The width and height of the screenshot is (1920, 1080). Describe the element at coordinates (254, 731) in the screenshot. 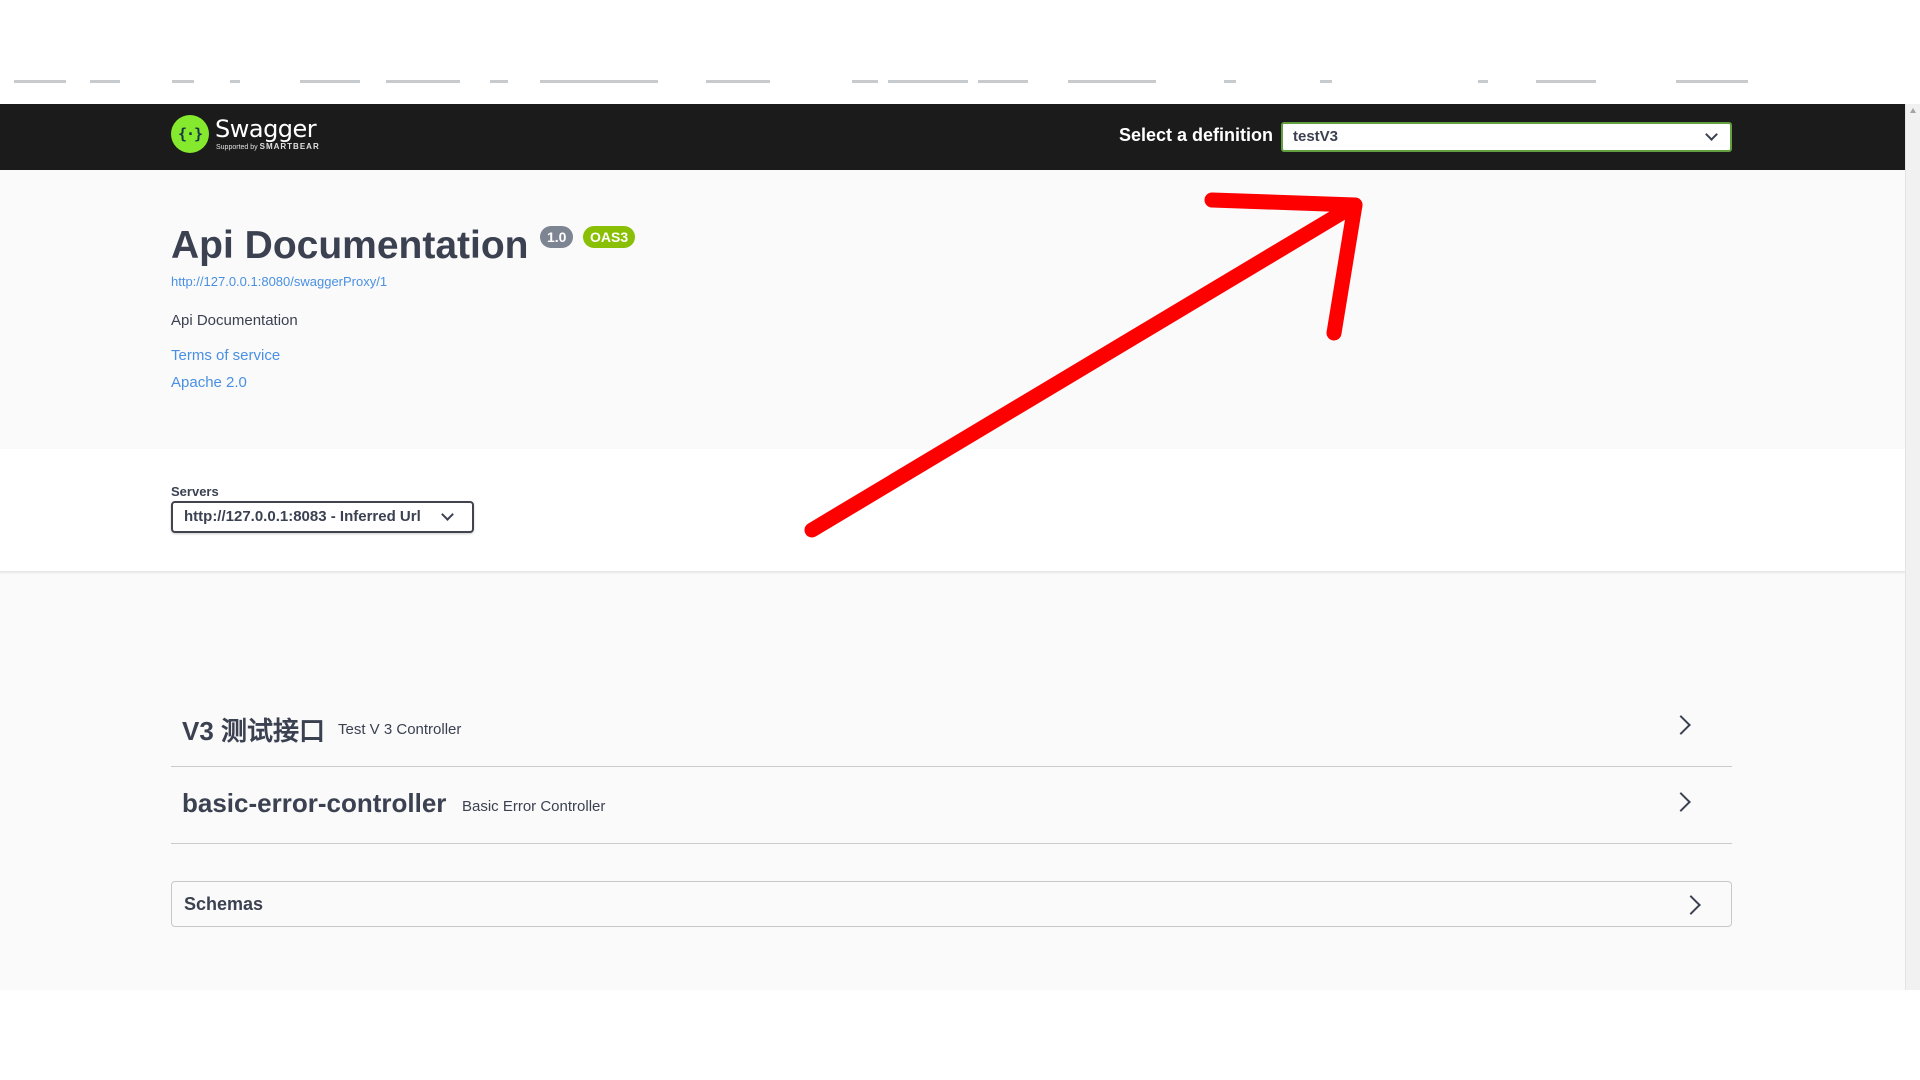

I see `tag-name: V3 测试接口` at that location.